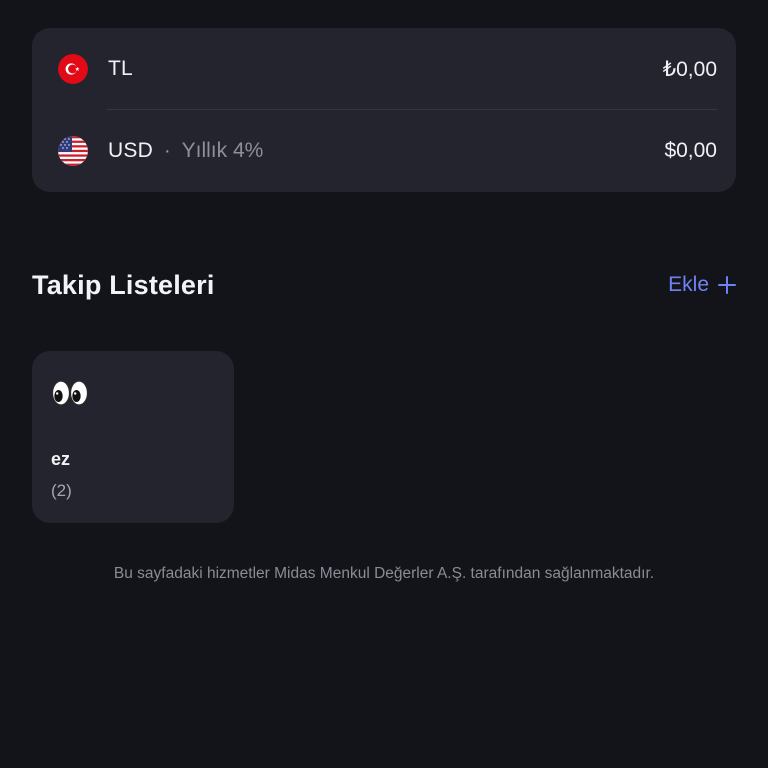  Describe the element at coordinates (689, 69) in the screenshot. I see `balance-amount: ₺0,00` at that location.